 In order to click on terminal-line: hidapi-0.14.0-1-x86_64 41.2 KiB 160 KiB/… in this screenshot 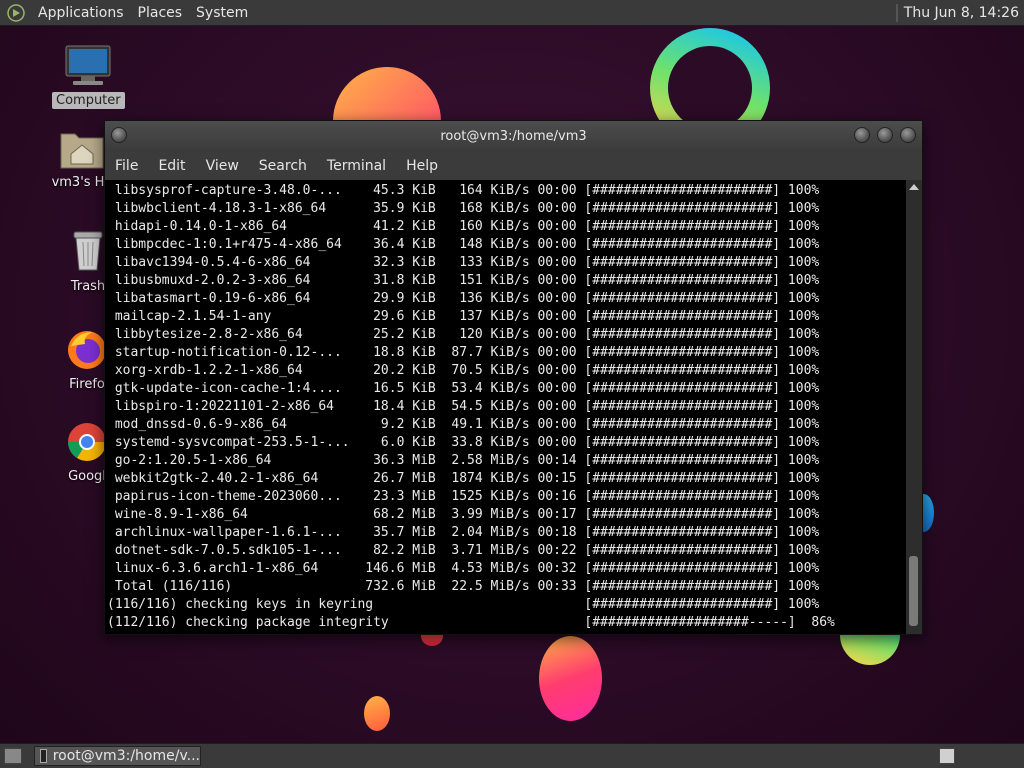, I will do `click(463, 226)`.